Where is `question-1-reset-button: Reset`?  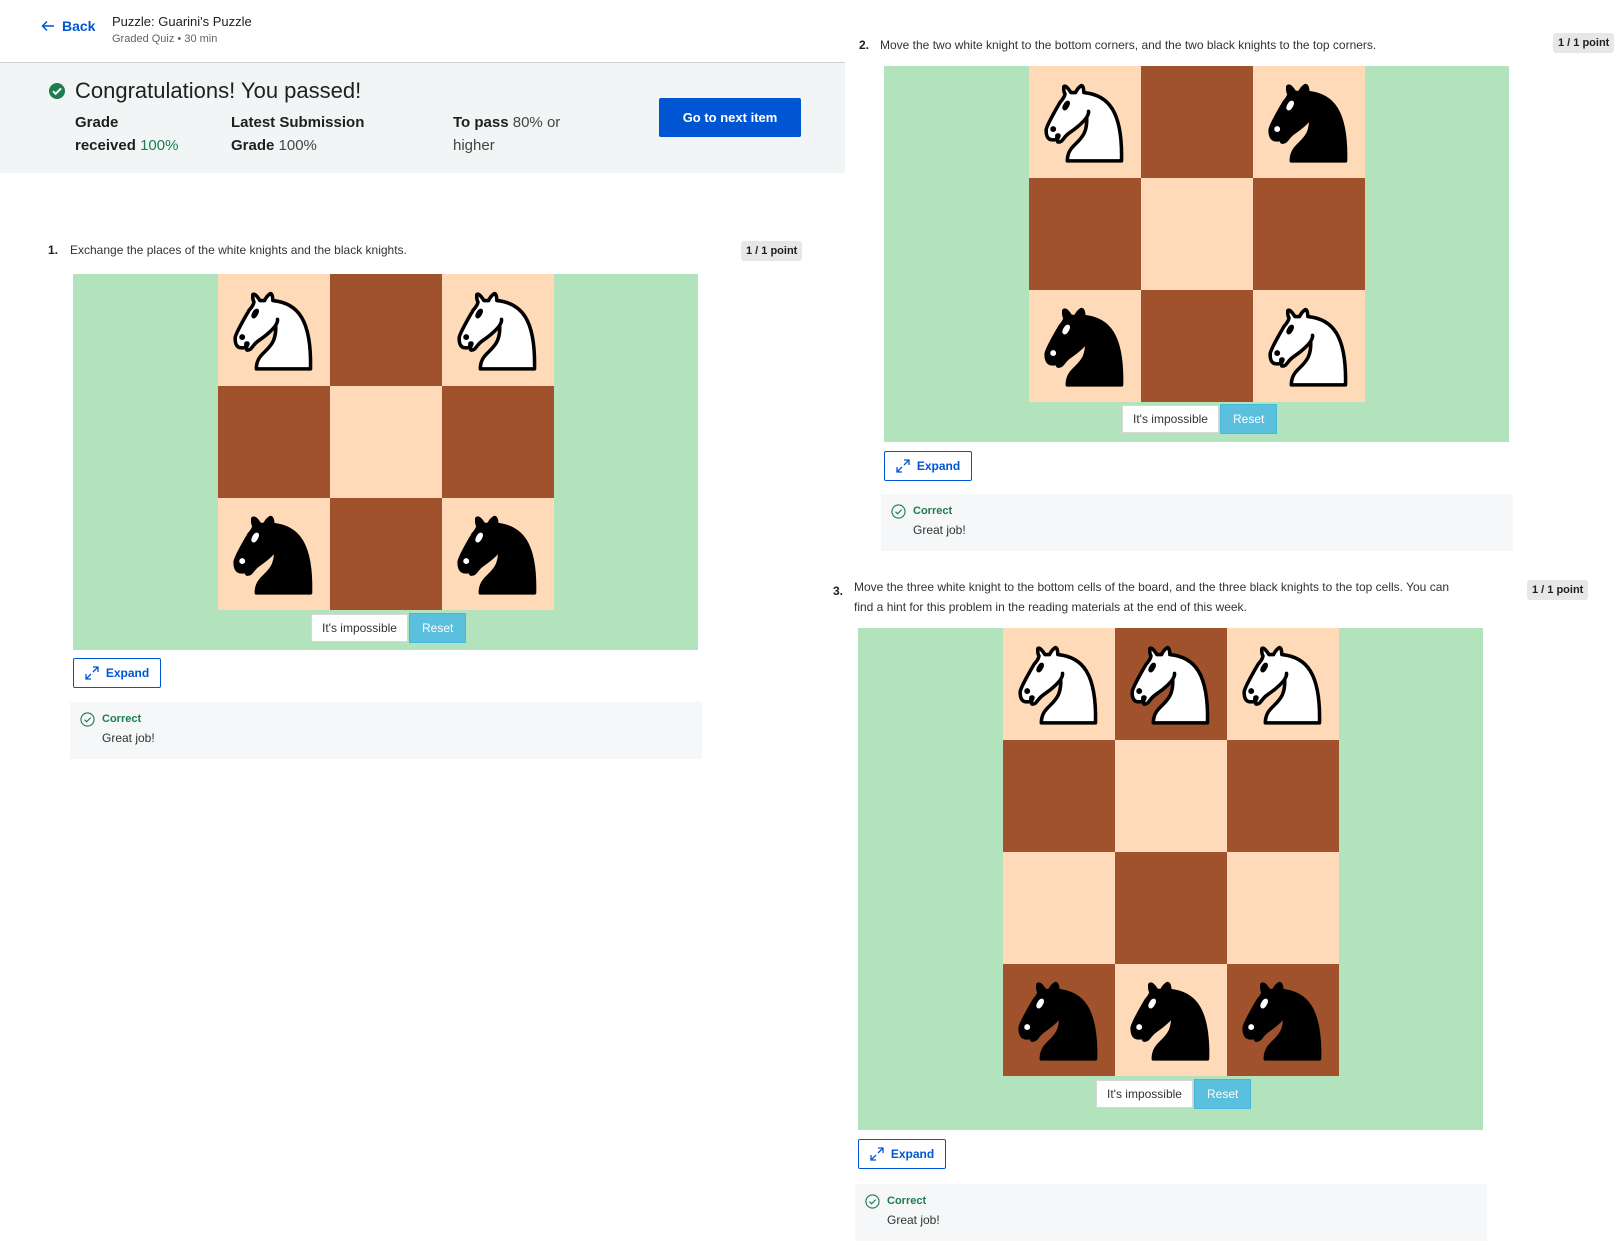 question-1-reset-button: Reset is located at coordinates (438, 628).